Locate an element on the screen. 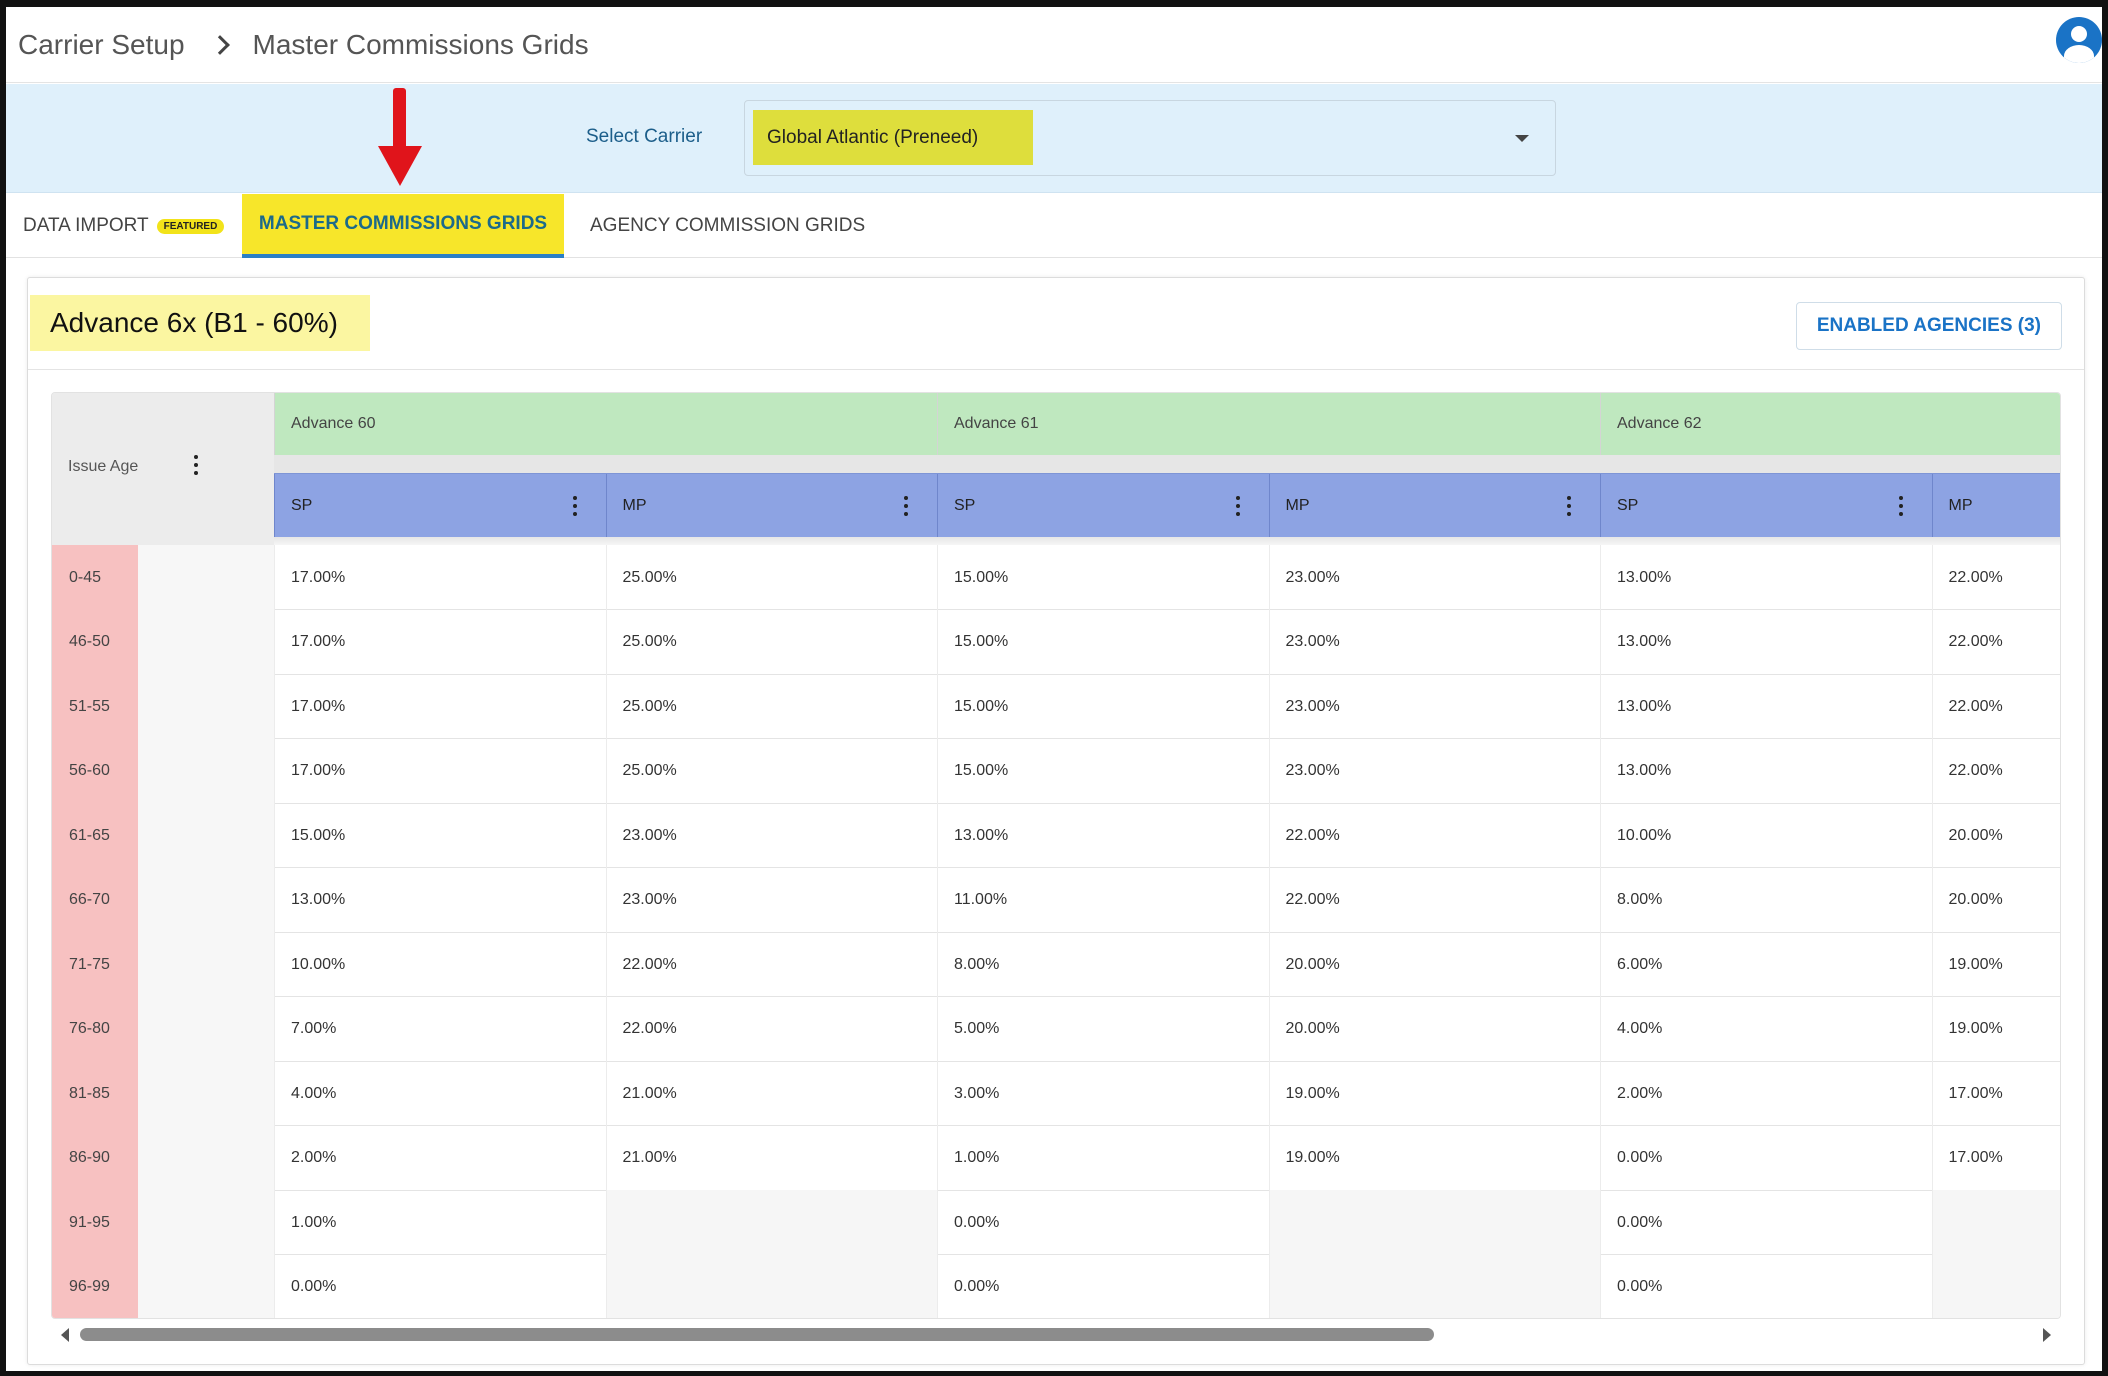 Image resolution: width=2108 pixels, height=1376 pixels. commission-value-cell: 11.00% is located at coordinates (1103, 900).